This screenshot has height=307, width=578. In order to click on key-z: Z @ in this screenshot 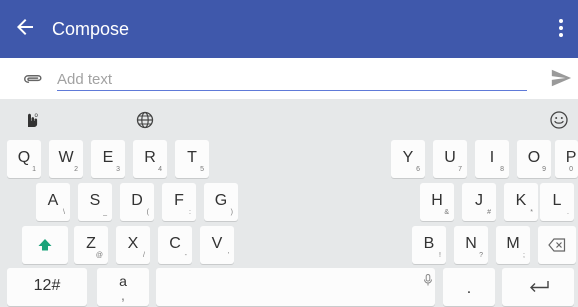, I will do `click(91, 245)`.